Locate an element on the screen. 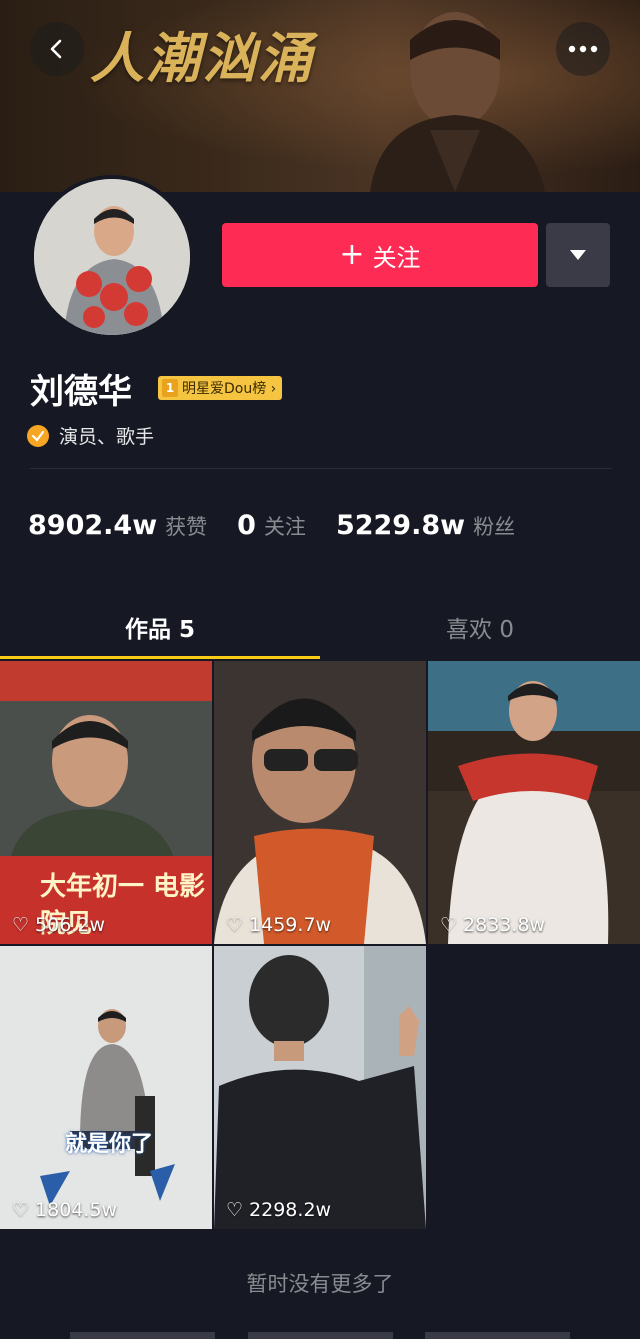 This screenshot has height=1339, width=640. video-likes-count: 1459.7w is located at coordinates (290, 925).